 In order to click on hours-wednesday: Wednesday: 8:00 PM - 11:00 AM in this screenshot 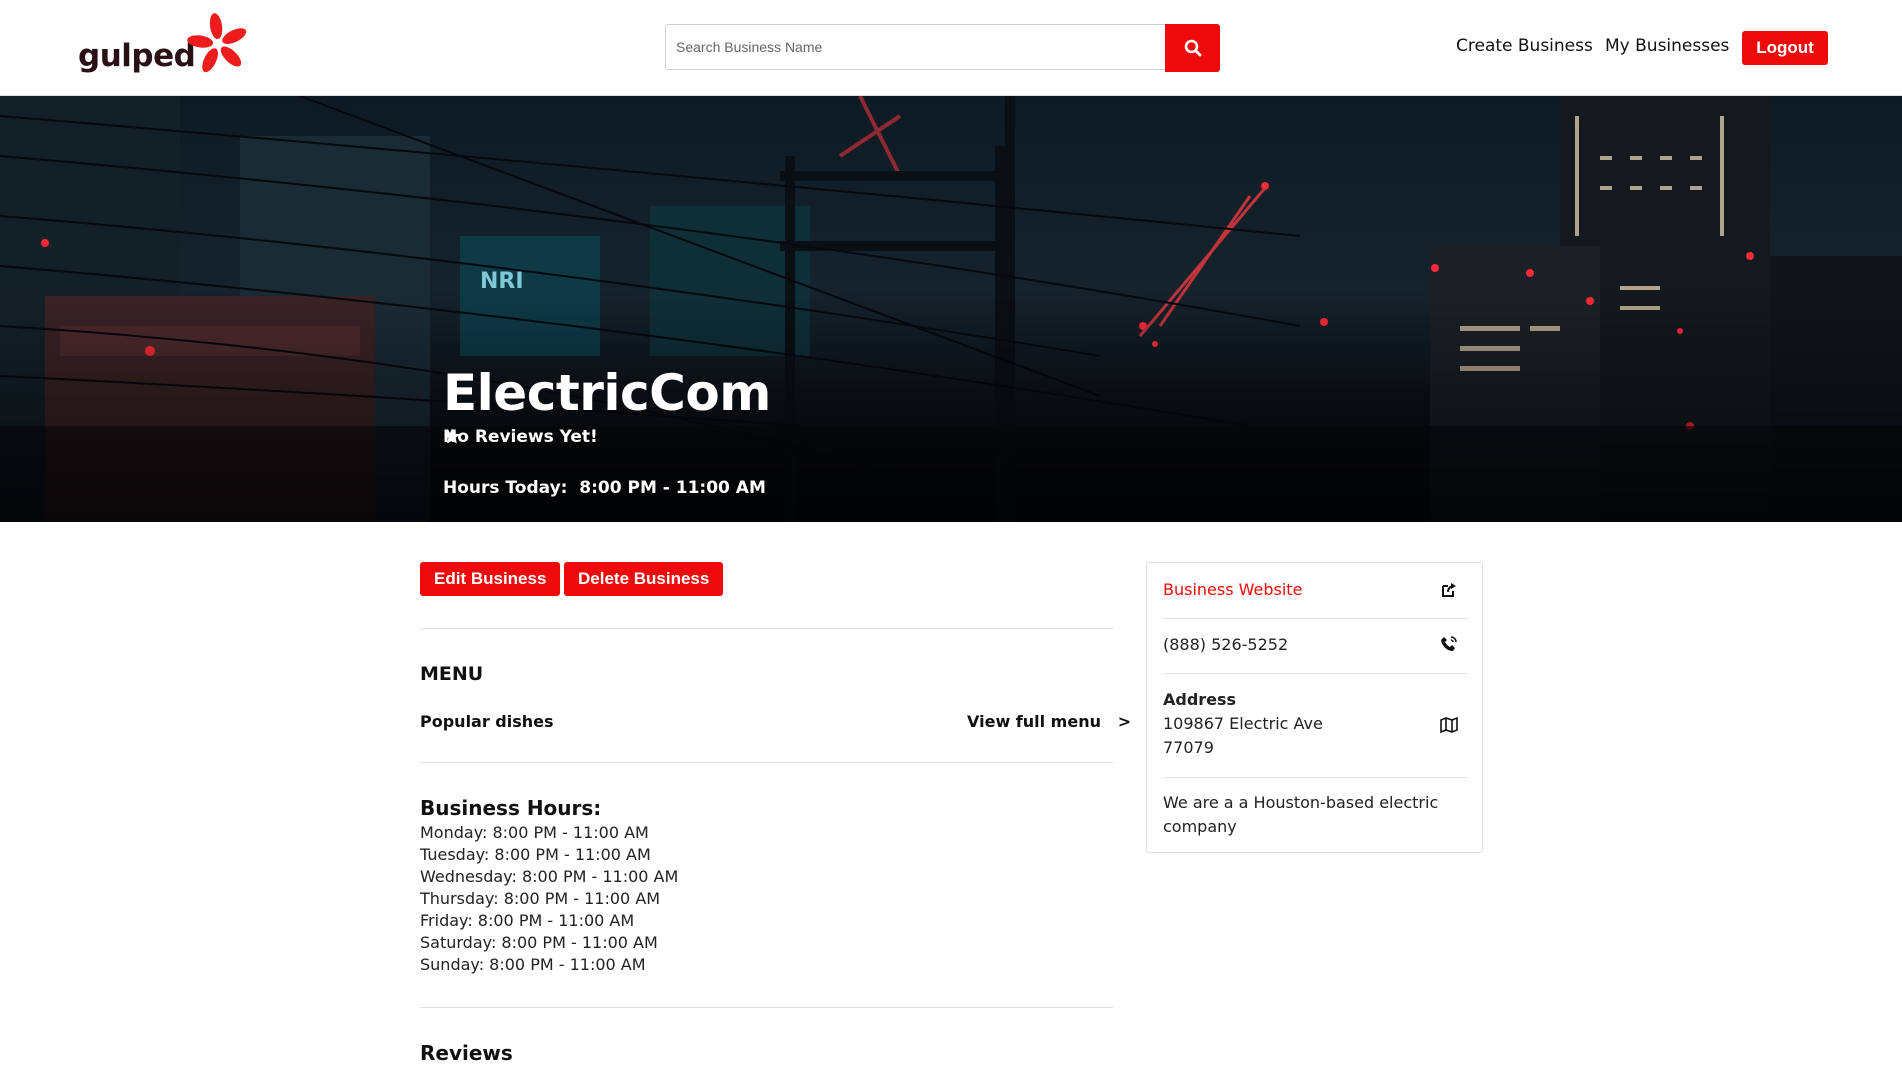, I will do `click(549, 876)`.